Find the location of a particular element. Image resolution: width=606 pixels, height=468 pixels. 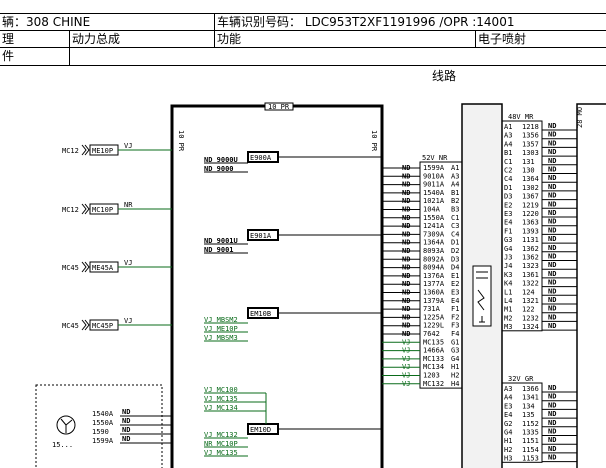

conn-r2-pin: G4 is located at coordinates (508, 433).